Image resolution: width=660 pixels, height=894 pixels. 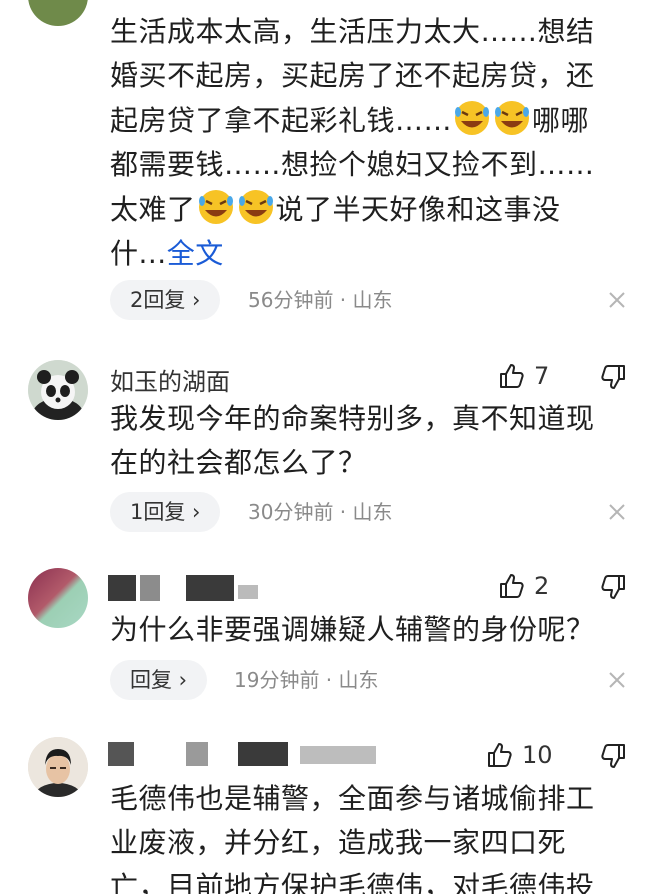 What do you see at coordinates (165, 300) in the screenshot?
I see `reply-button: 2回复 ›` at bounding box center [165, 300].